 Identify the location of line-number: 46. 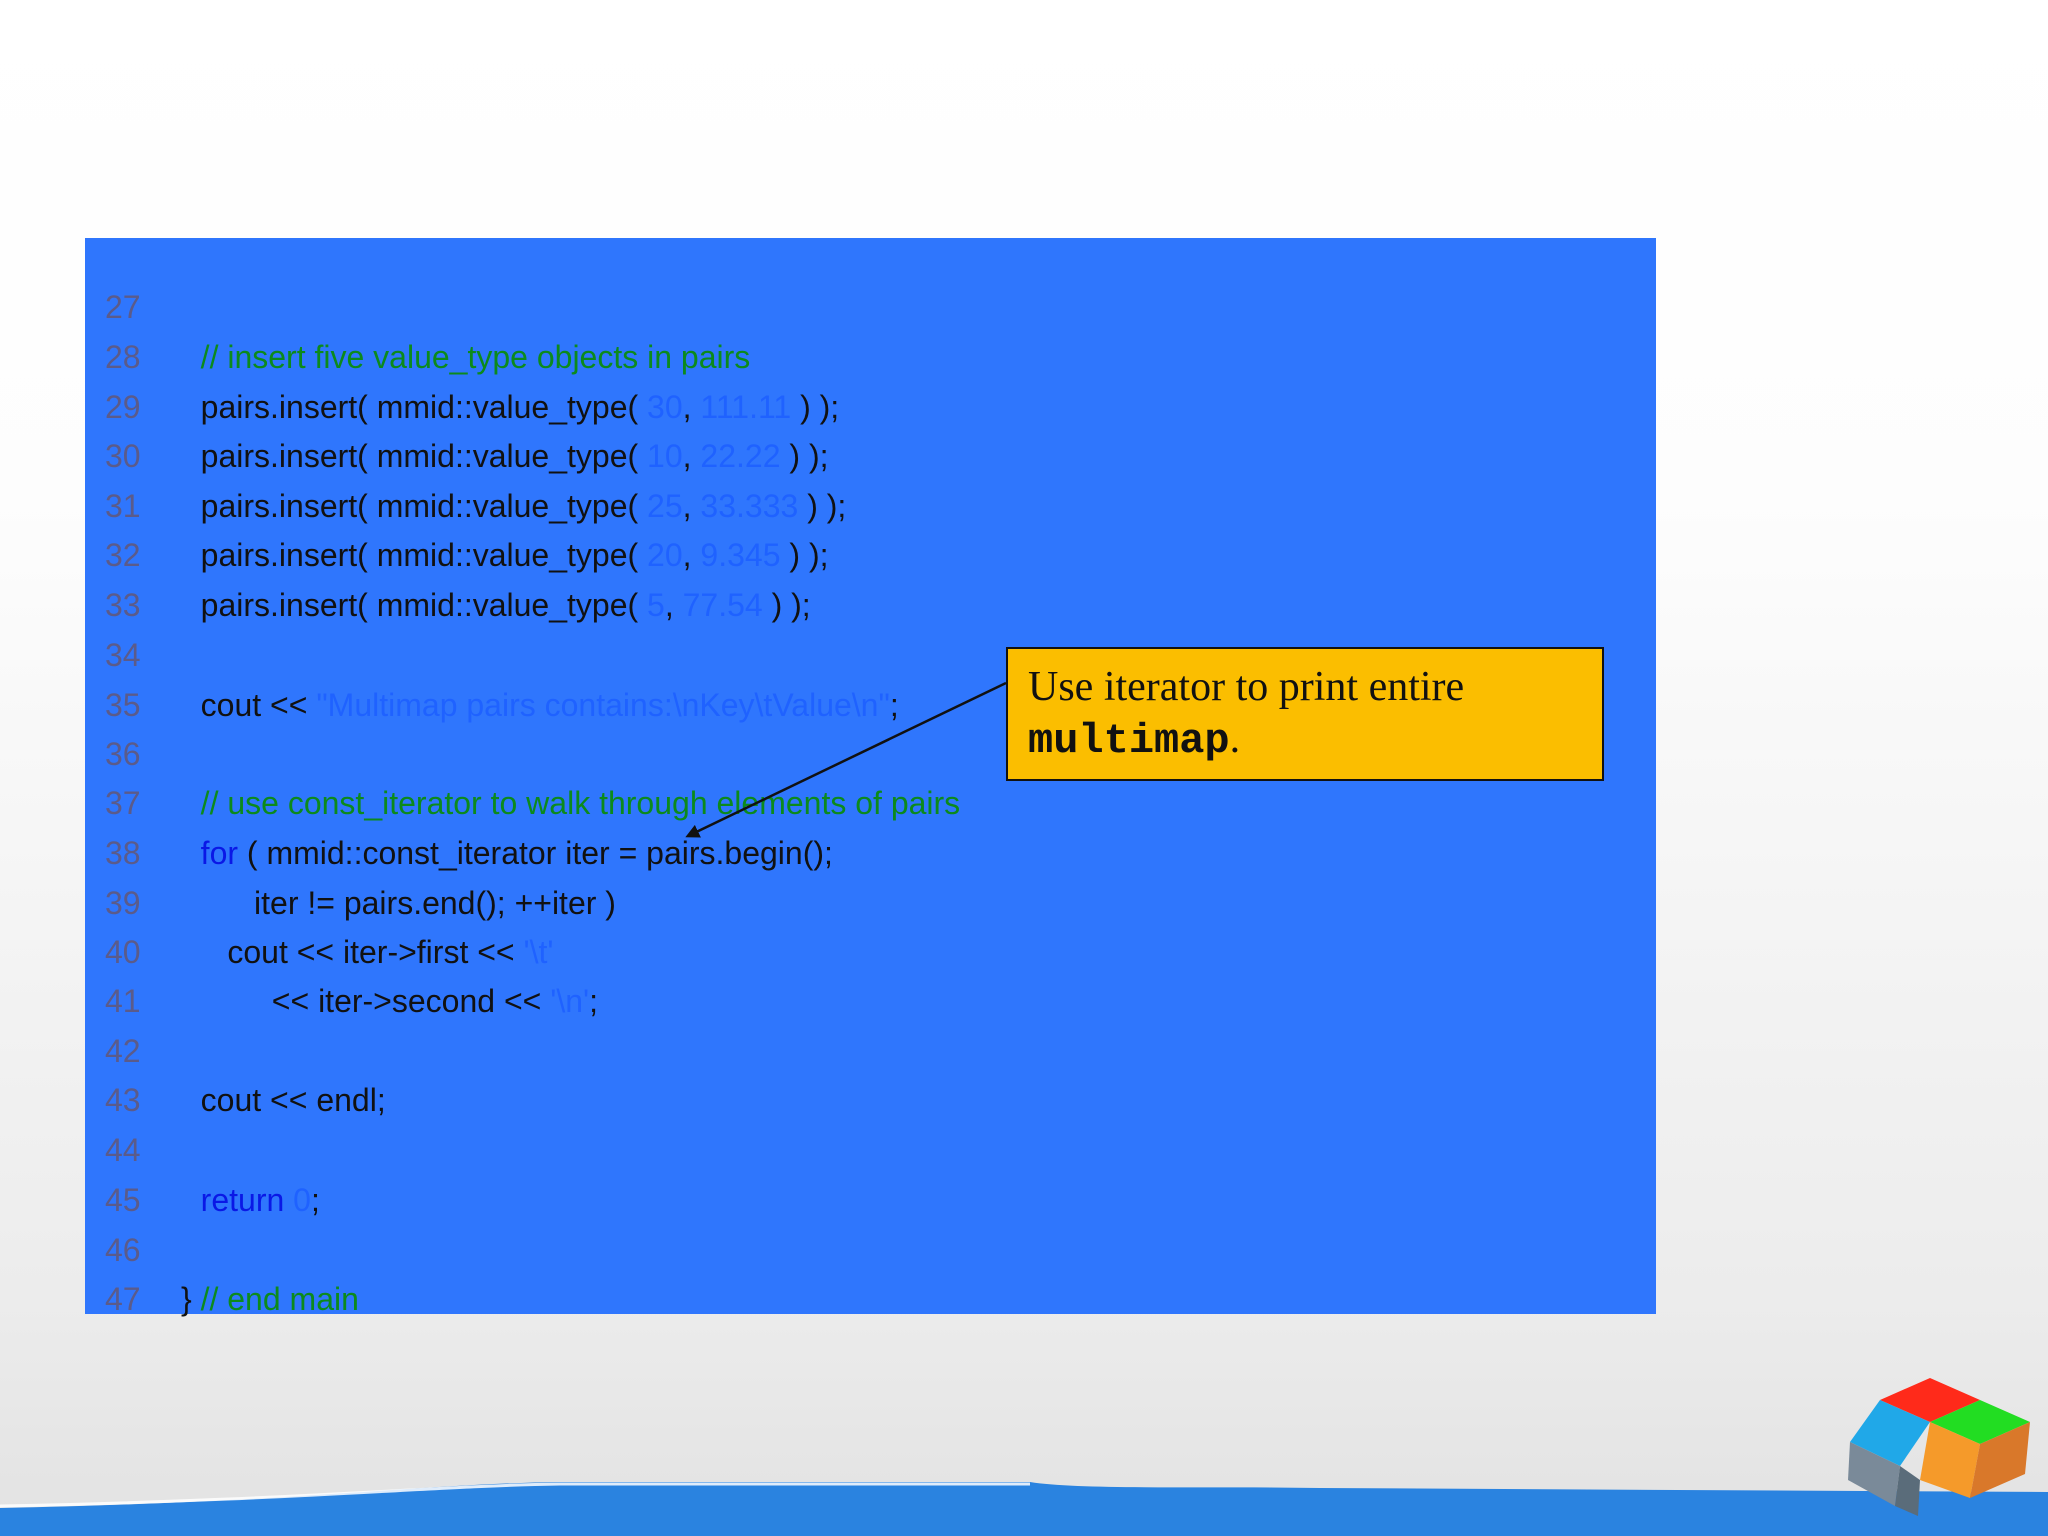
(123, 1250).